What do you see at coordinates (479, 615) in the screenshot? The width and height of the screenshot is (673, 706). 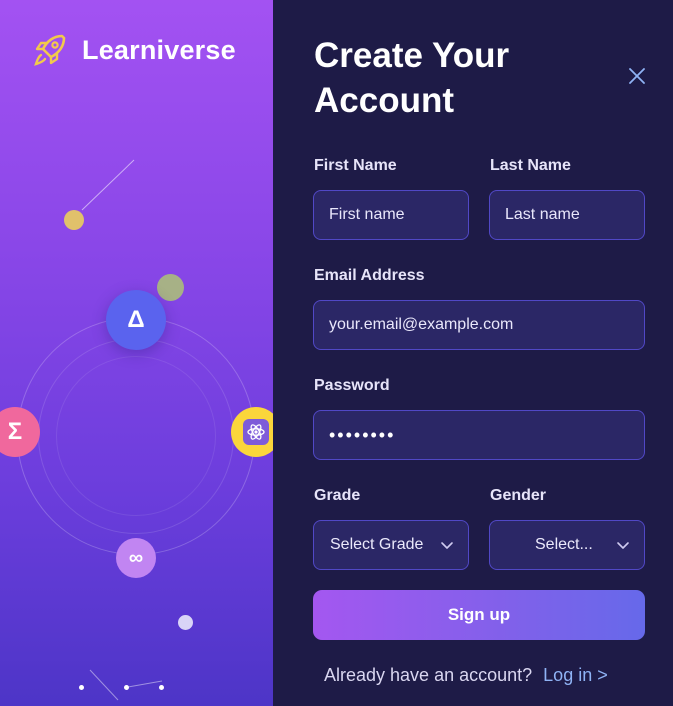 I see `sign-up-button: Sign up` at bounding box center [479, 615].